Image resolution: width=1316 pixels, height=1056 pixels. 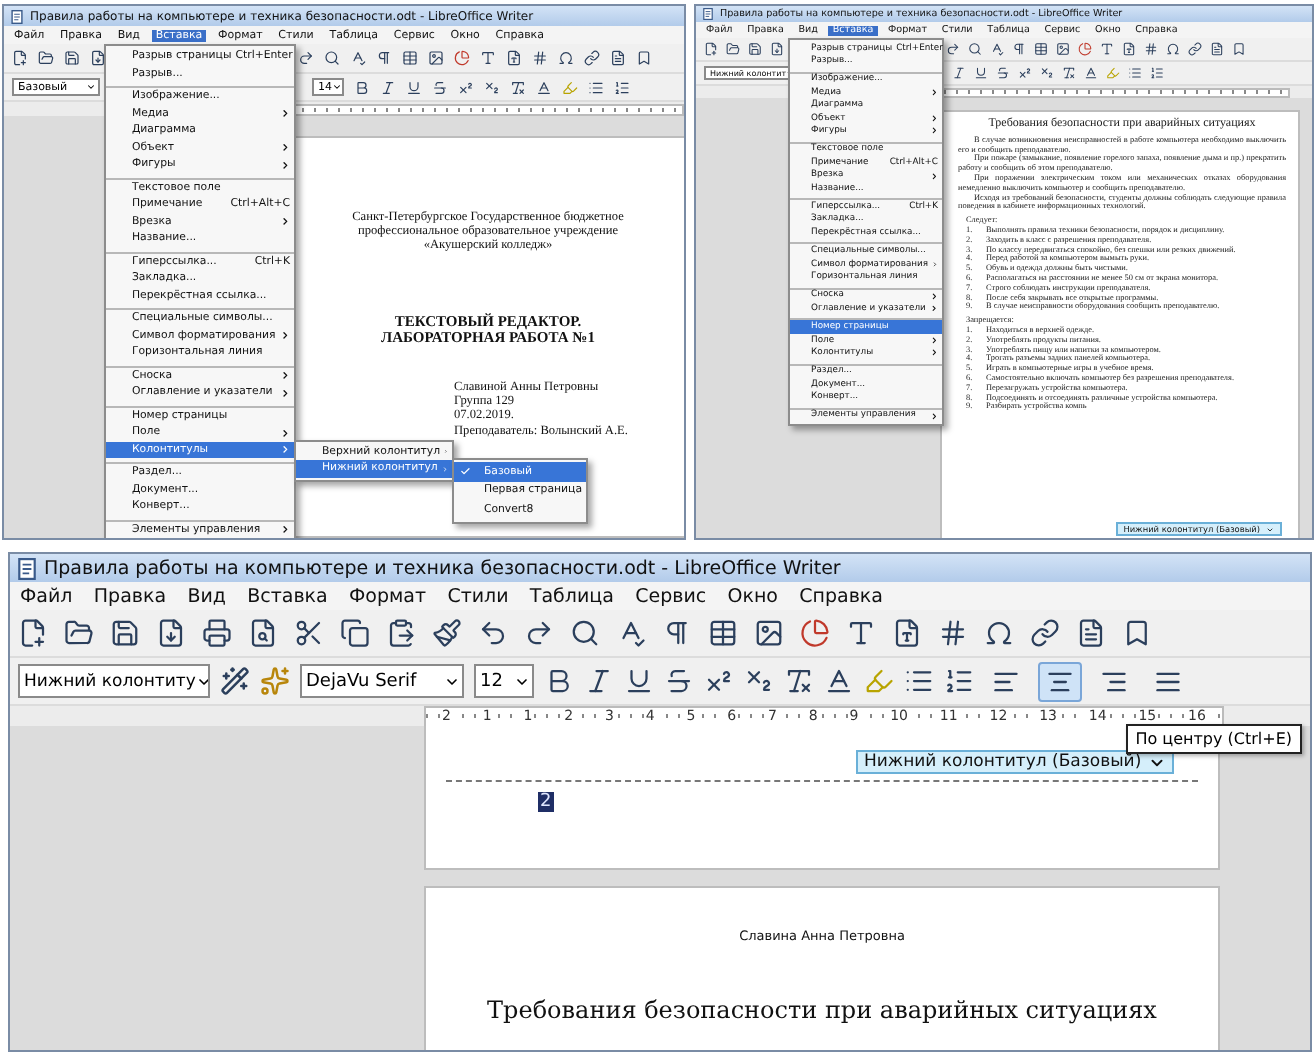 I want to click on cut-icon, so click(x=309, y=633).